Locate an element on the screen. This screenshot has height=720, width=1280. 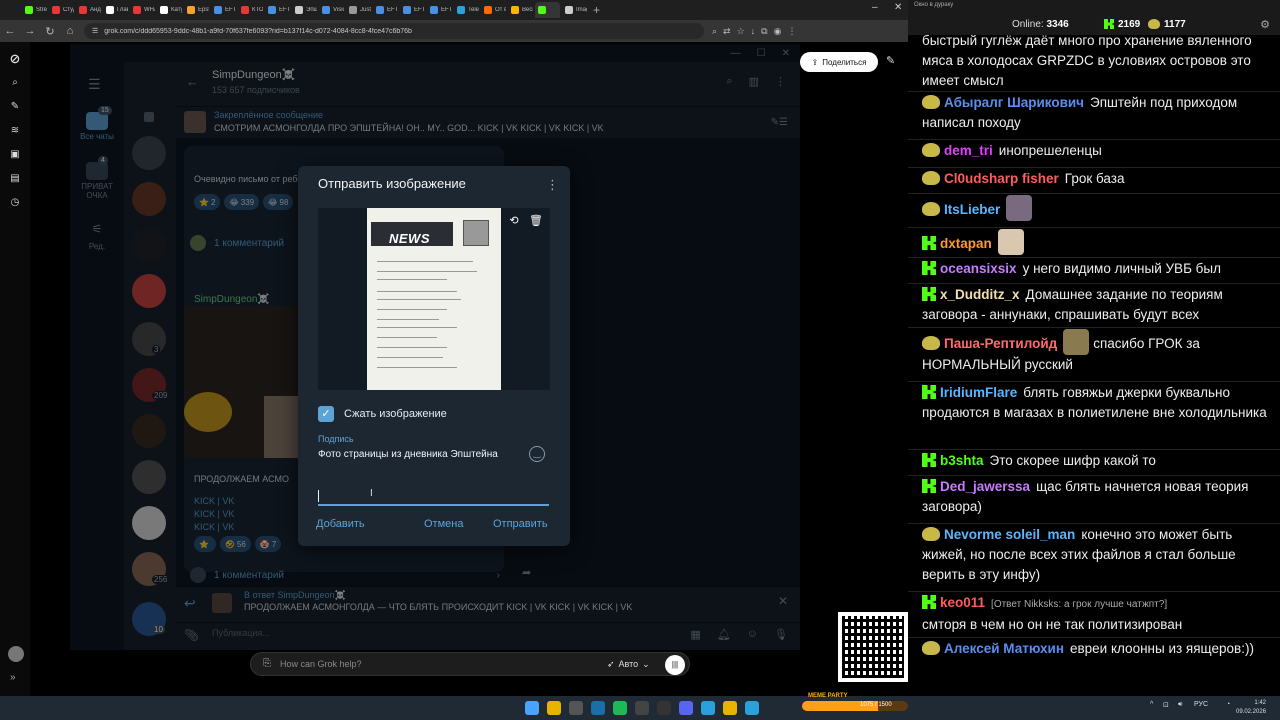
app-icon is located at coordinates (752, 708).